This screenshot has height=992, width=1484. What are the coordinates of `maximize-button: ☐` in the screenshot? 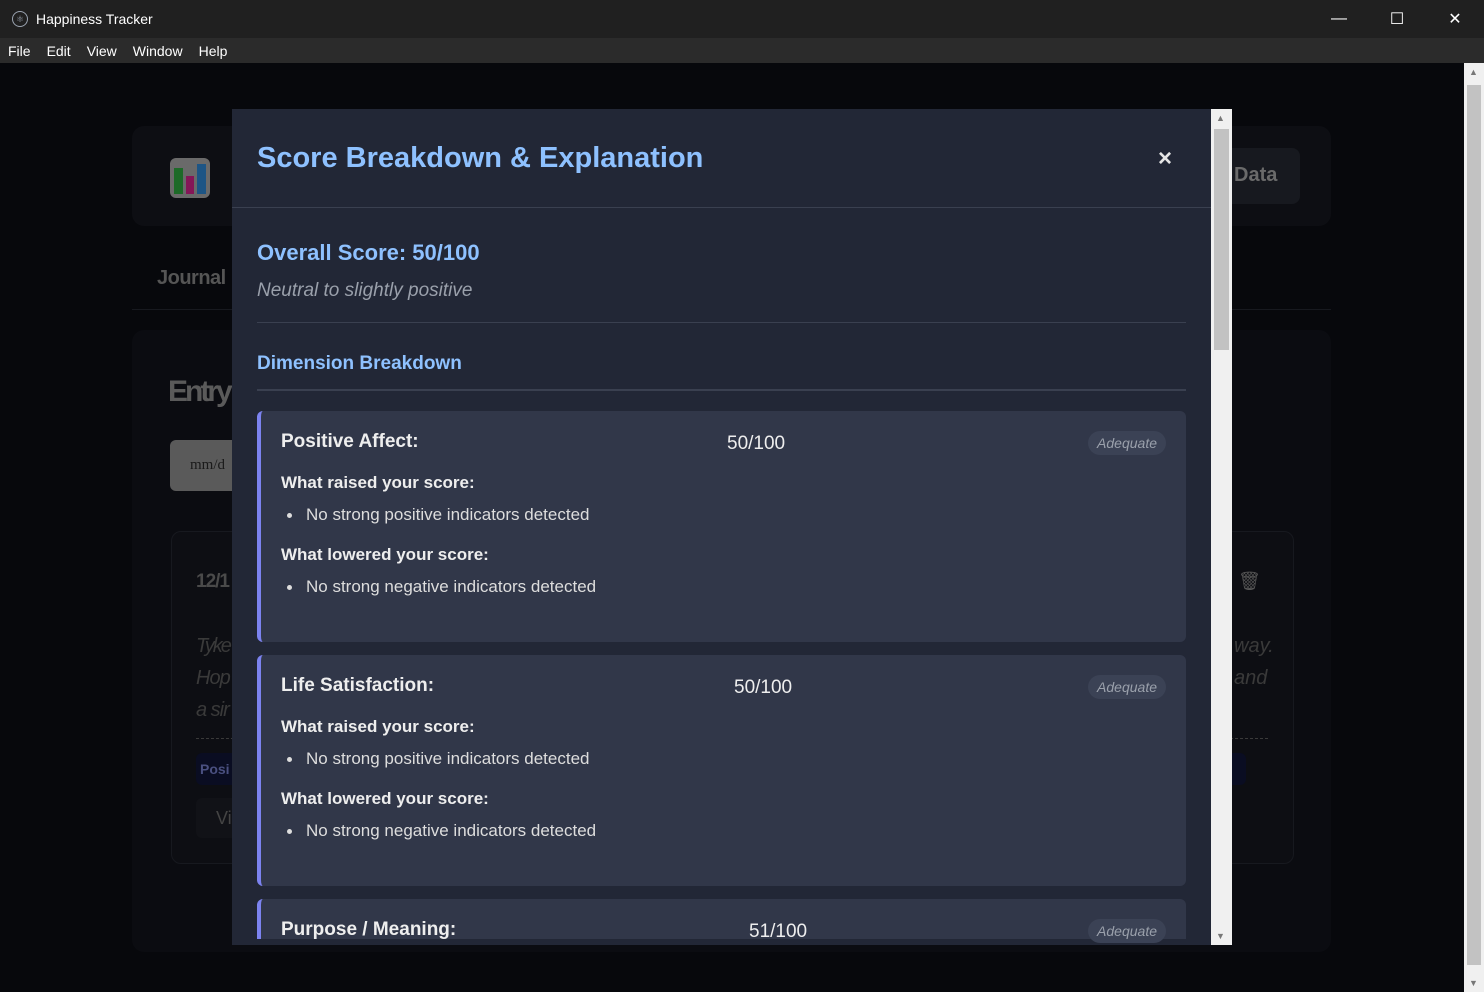 It's located at (1397, 19).